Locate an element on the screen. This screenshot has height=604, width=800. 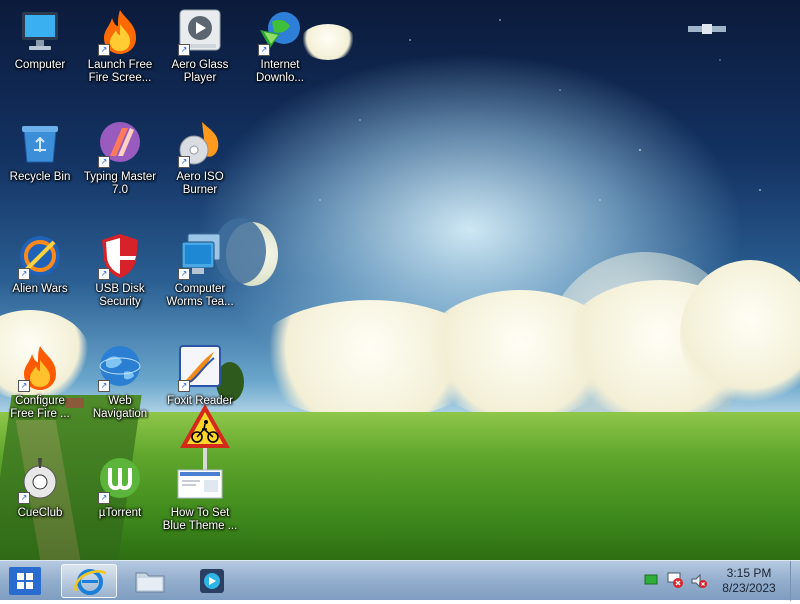
desktop-icon-label: Alien Wars is located at coordinates (40, 289).